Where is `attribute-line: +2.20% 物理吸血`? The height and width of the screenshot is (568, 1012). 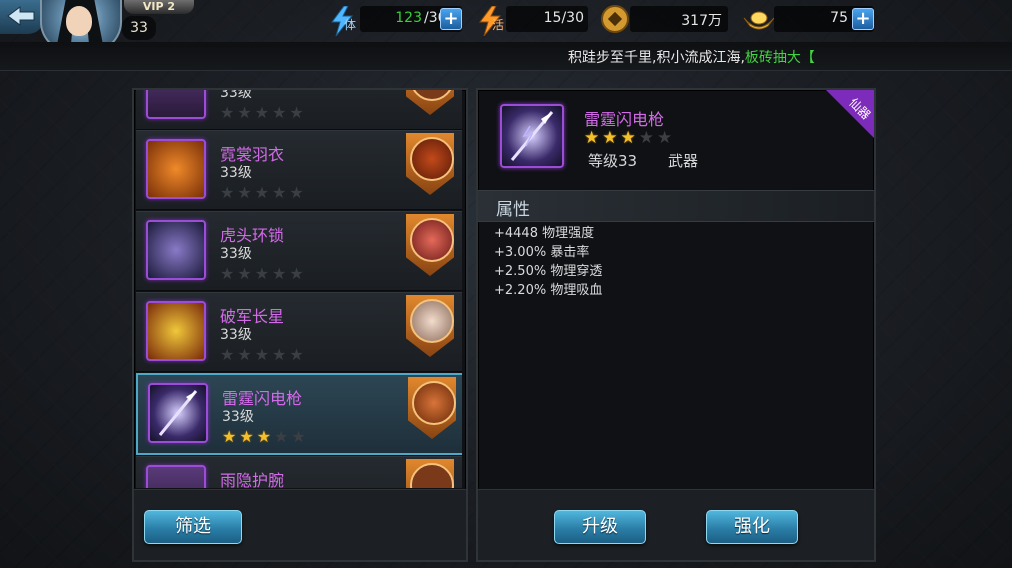
attribute-line: +2.20% 物理吸血 is located at coordinates (548, 290).